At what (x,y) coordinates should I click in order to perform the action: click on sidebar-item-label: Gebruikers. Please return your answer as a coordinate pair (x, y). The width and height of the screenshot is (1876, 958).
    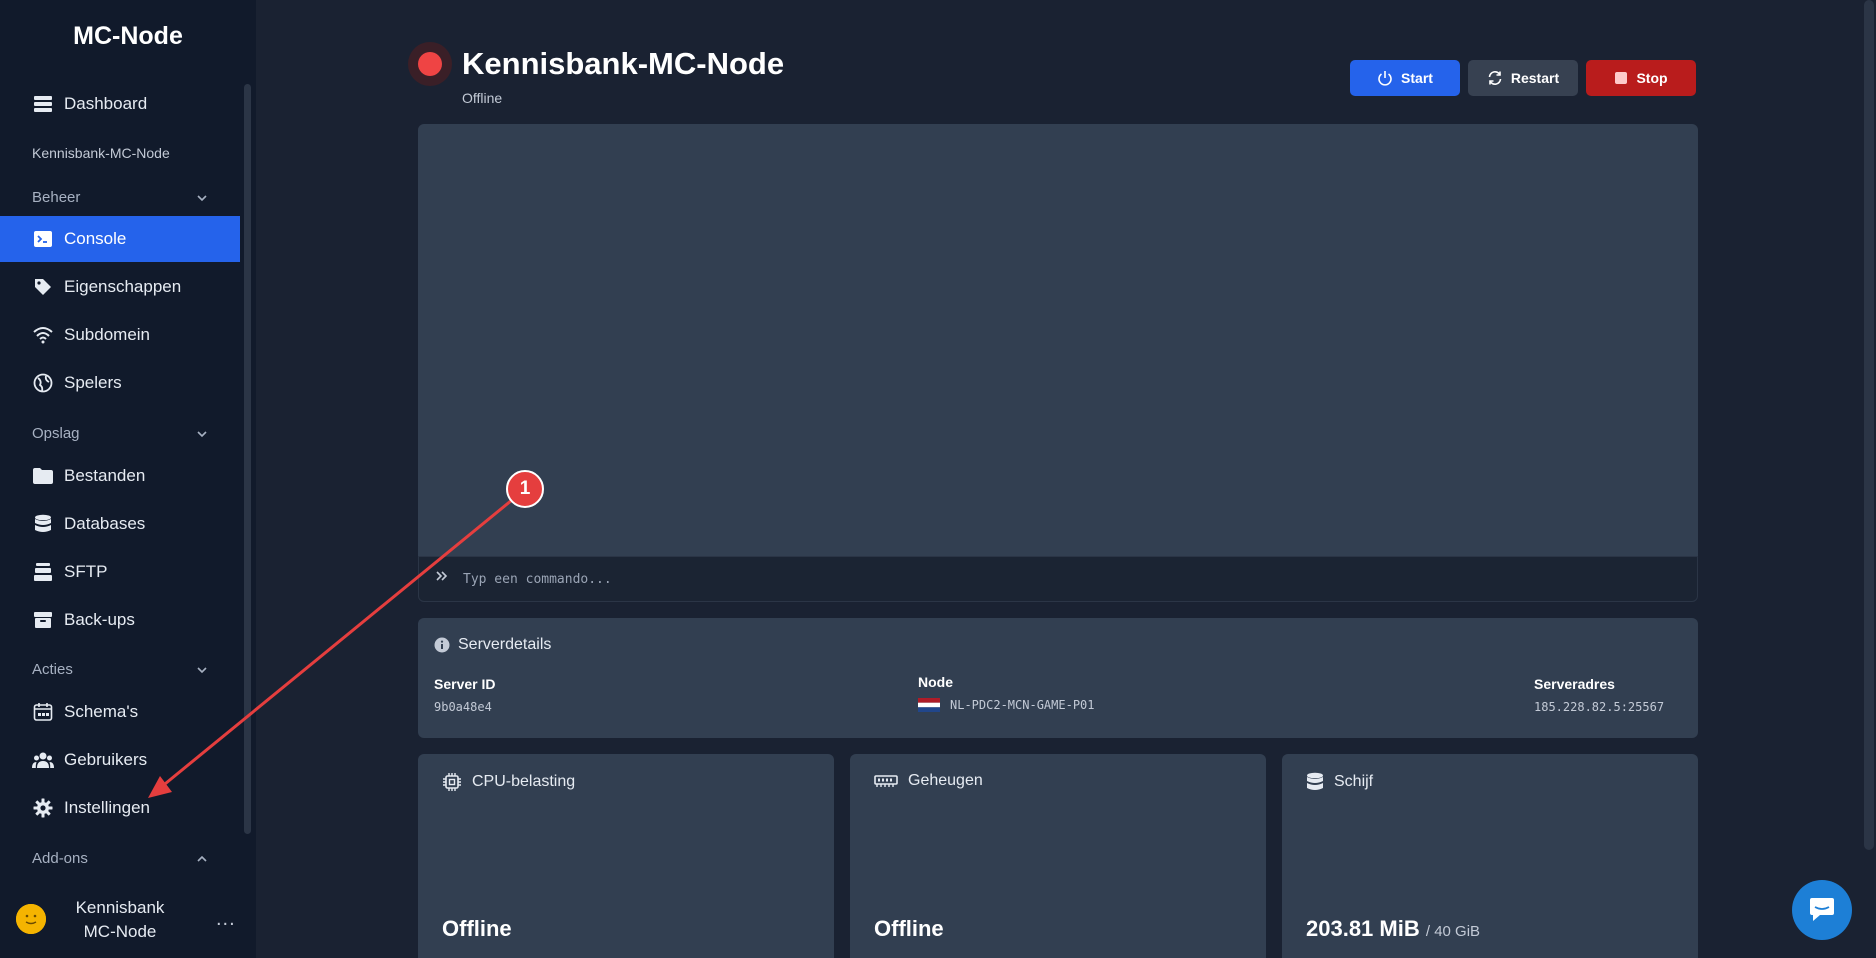
    Looking at the image, I should click on (106, 759).